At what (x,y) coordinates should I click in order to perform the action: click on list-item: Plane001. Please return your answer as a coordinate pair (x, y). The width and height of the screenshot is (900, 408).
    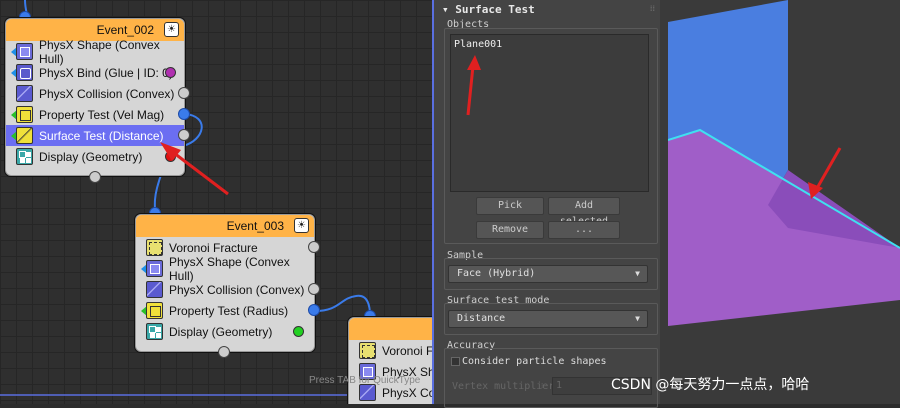
    Looking at the image, I should click on (478, 44).